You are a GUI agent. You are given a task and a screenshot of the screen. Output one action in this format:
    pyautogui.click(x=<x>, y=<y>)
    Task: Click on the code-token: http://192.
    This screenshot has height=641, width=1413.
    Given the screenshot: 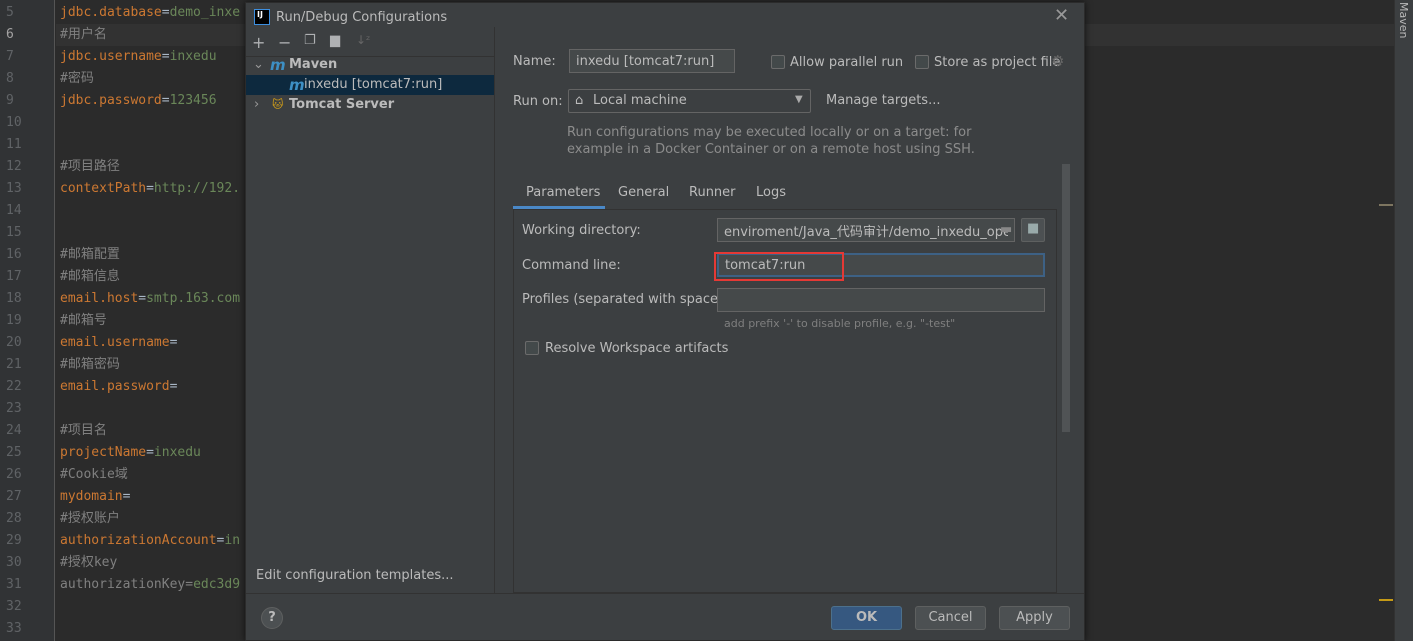 What is the action you would take?
    pyautogui.click(x=197, y=188)
    